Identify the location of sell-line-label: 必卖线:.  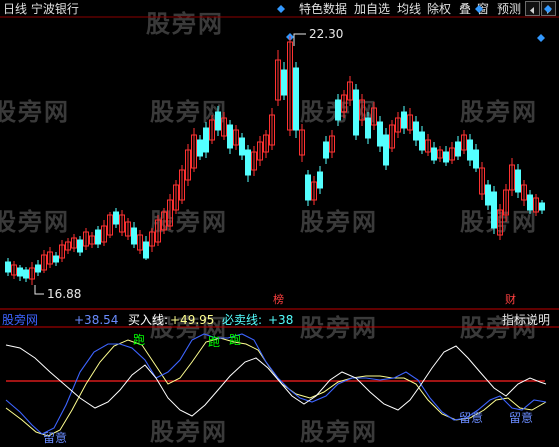
(242, 320).